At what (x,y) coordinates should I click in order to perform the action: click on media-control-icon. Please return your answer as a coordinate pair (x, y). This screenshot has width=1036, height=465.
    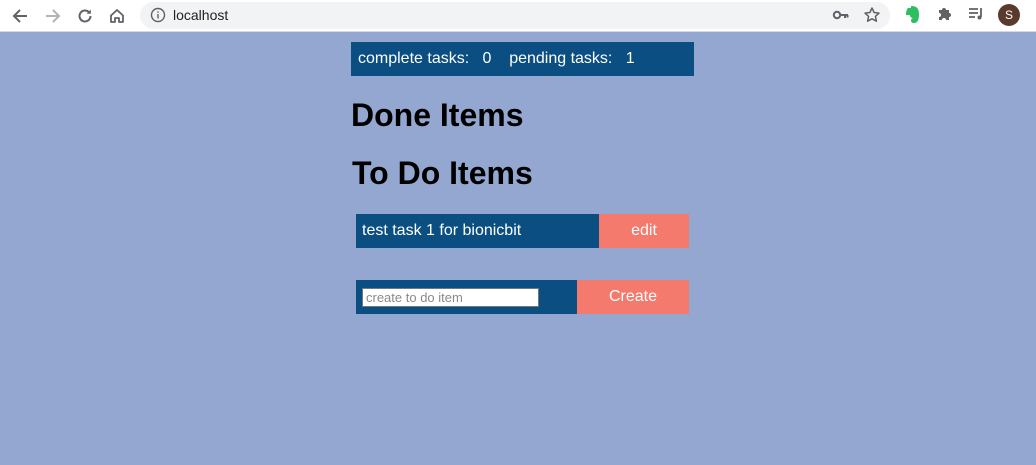
    Looking at the image, I should click on (976, 16).